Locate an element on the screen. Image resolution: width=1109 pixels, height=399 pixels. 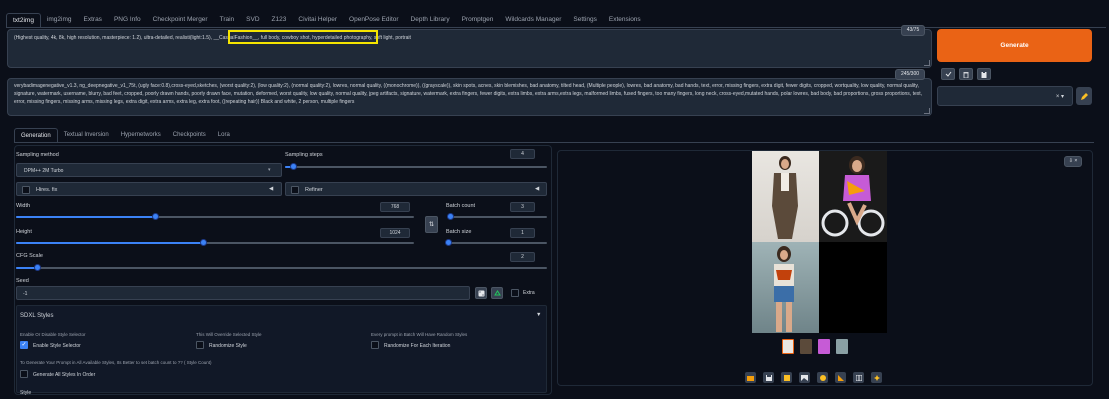
palette-icon is located at coordinates (822, 377).